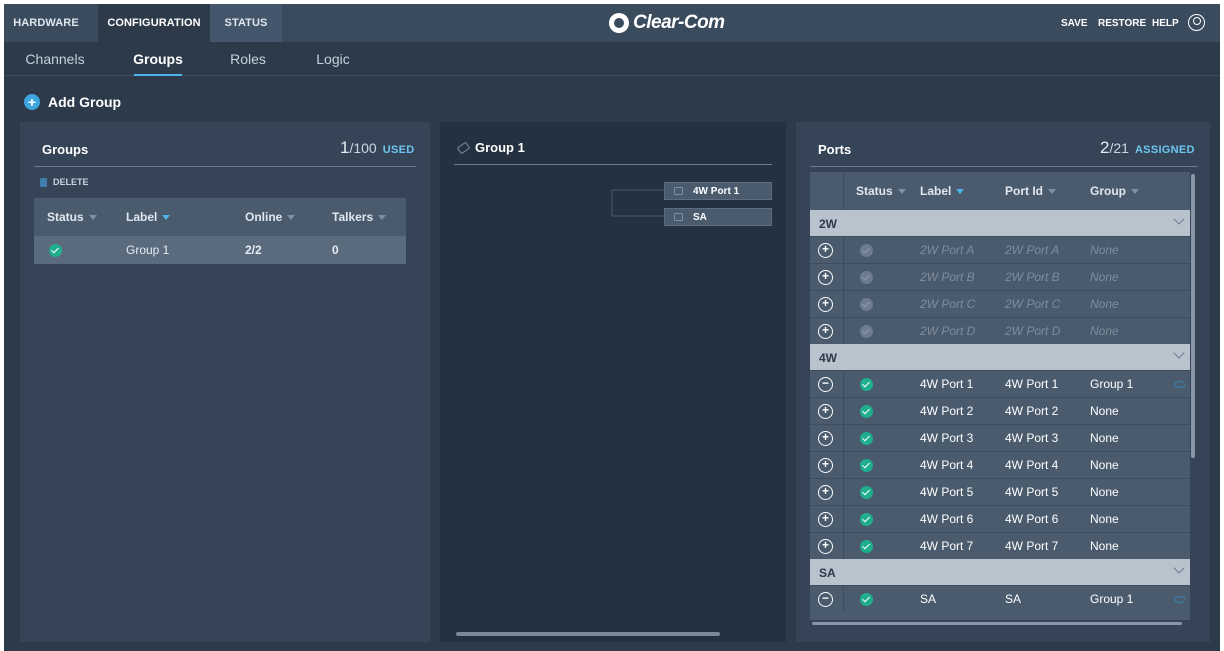 This screenshot has width=1224, height=651. Describe the element at coordinates (1000, 491) in the screenshot. I see `table-row: + 4W Port 5 4W Port 5 None` at that location.